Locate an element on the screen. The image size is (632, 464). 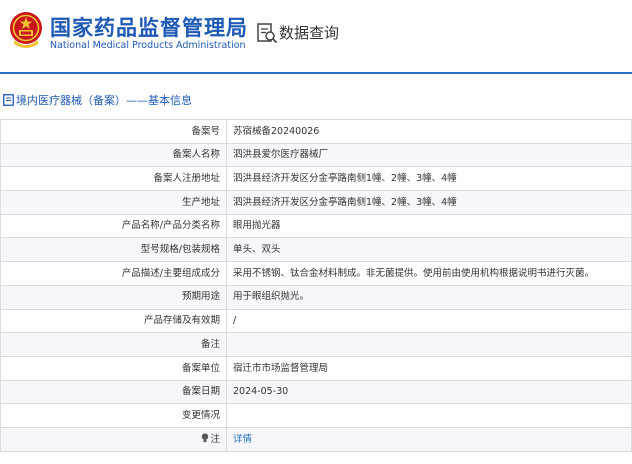
national-emblem-icon is located at coordinates (26, 30).